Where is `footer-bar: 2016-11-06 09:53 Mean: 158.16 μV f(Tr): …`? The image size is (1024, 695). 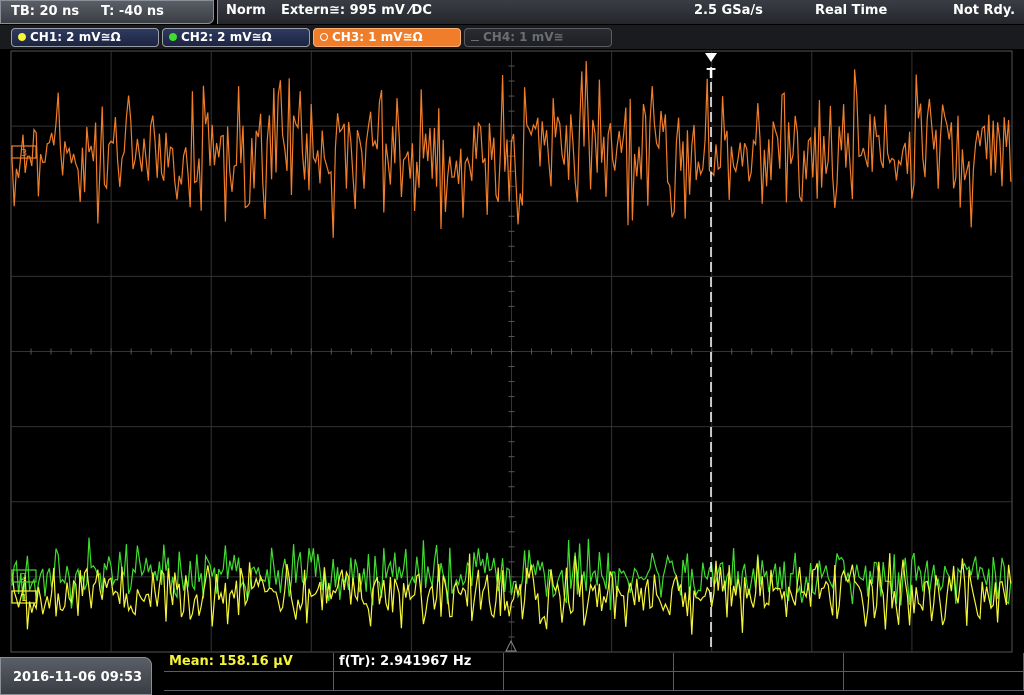 footer-bar: 2016-11-06 09:53 Mean: 158.16 μV f(Tr): … is located at coordinates (512, 674).